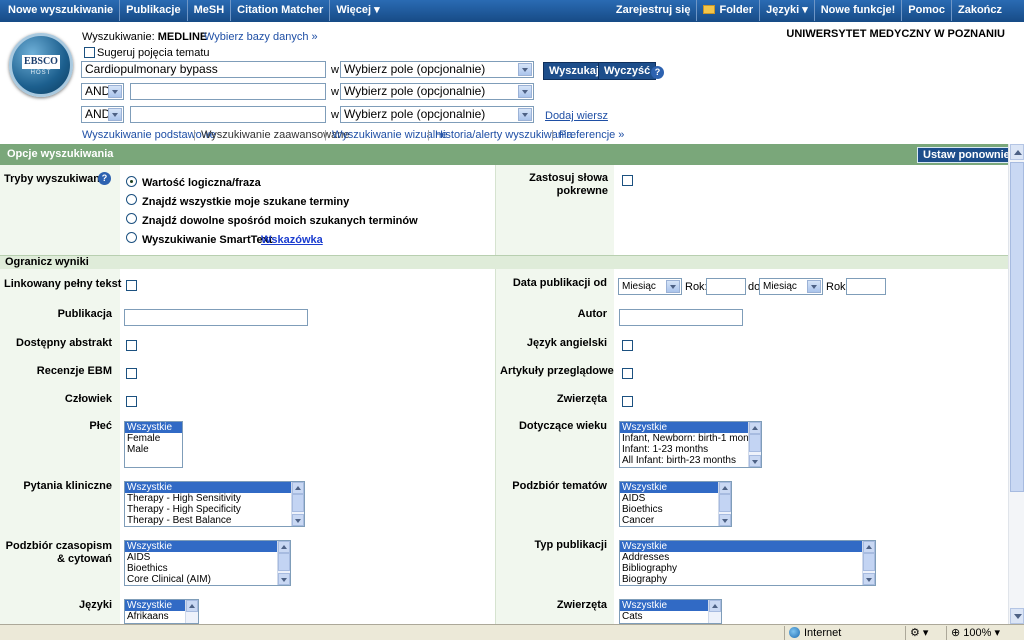  What do you see at coordinates (726, 286) in the screenshot?
I see `year-from-input` at bounding box center [726, 286].